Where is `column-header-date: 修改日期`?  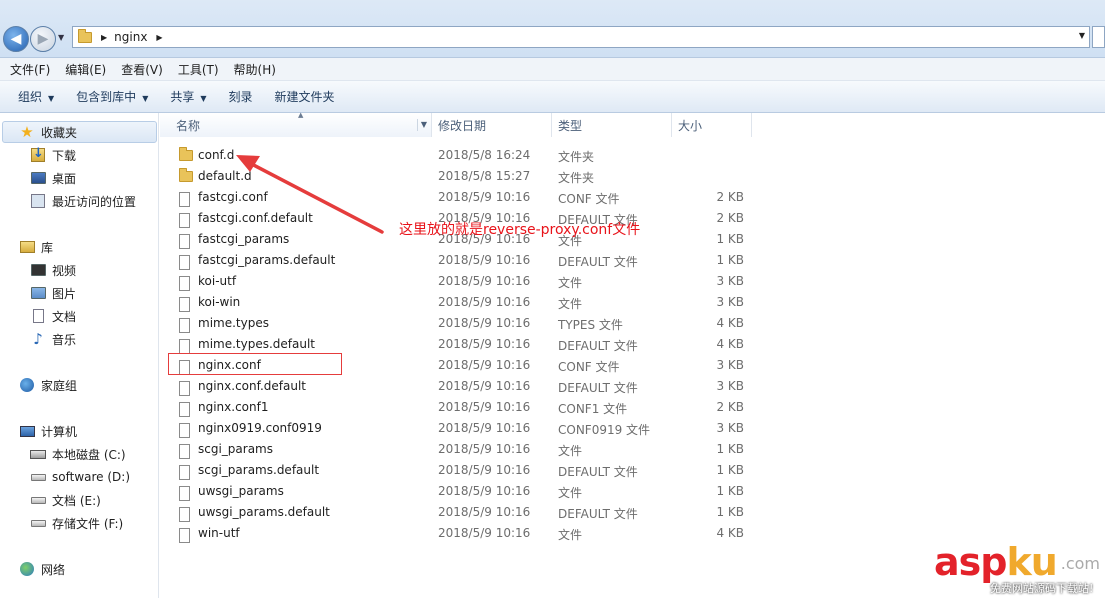 column-header-date: 修改日期 is located at coordinates (492, 125).